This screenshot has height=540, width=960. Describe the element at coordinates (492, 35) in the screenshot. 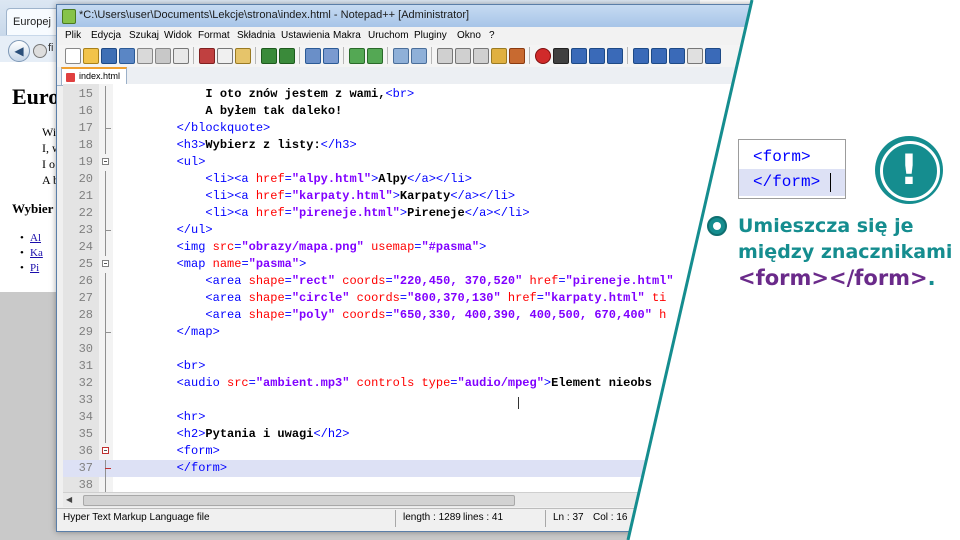

I see `menu-help: ?` at that location.